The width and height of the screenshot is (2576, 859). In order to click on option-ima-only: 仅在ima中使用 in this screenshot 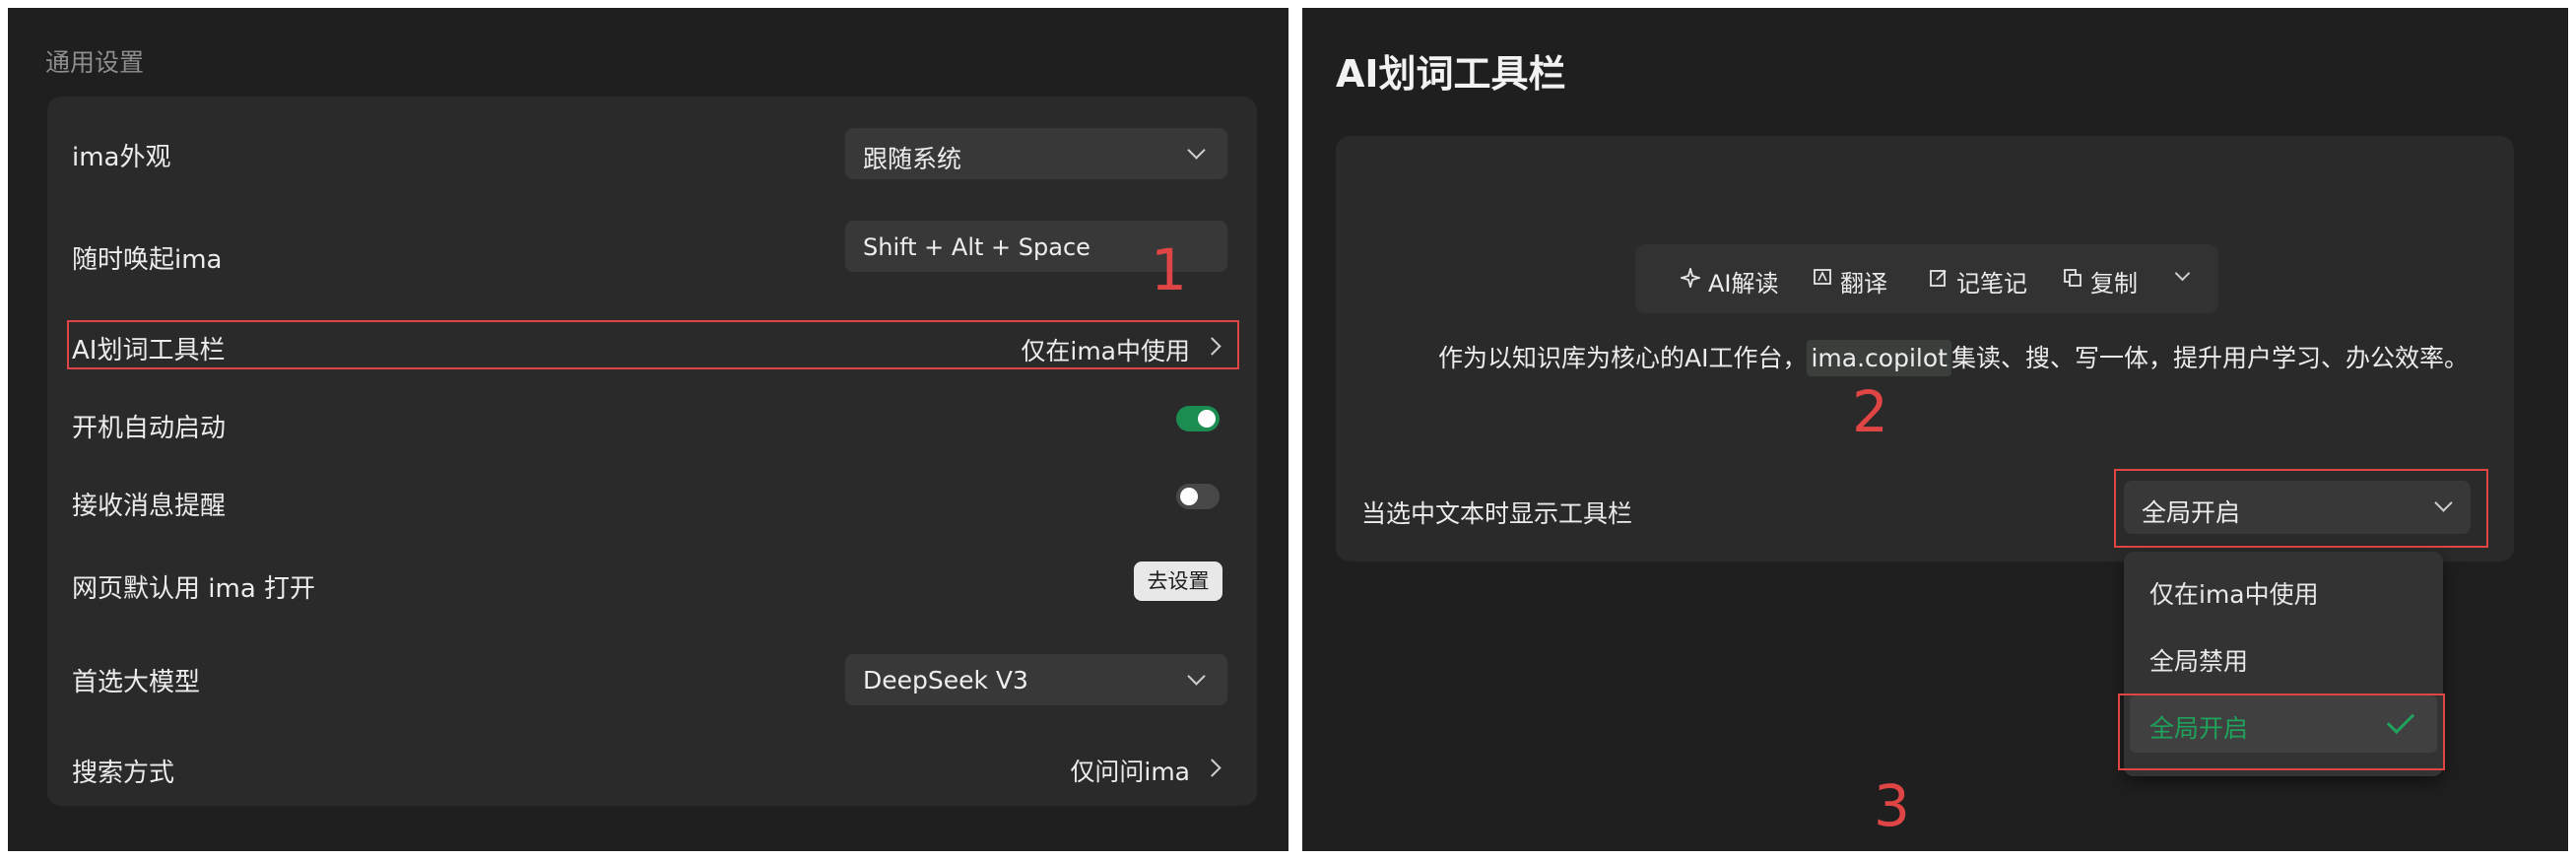, I will do `click(2284, 590)`.